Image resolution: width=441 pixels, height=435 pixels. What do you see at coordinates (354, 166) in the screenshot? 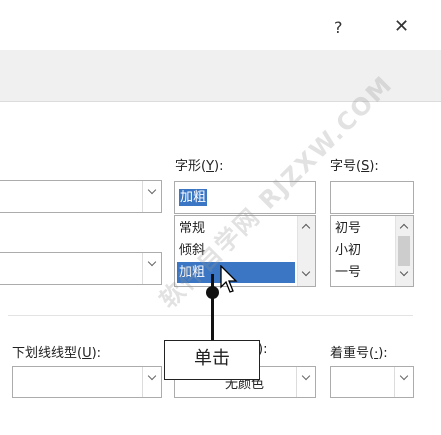
I see `font-size-label: 字号(S):` at bounding box center [354, 166].